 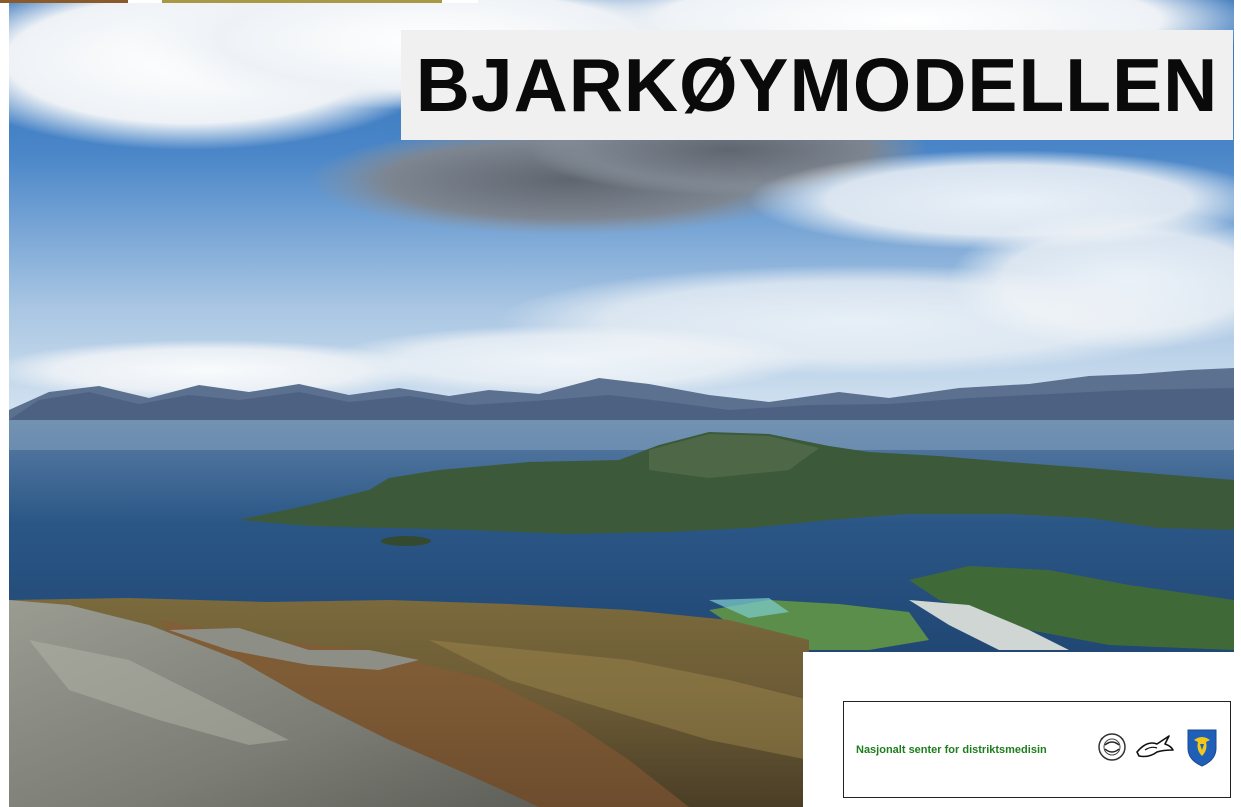 I want to click on organization-name: Nasjonalt senter for distriktsmedisin, so click(x=951, y=749).